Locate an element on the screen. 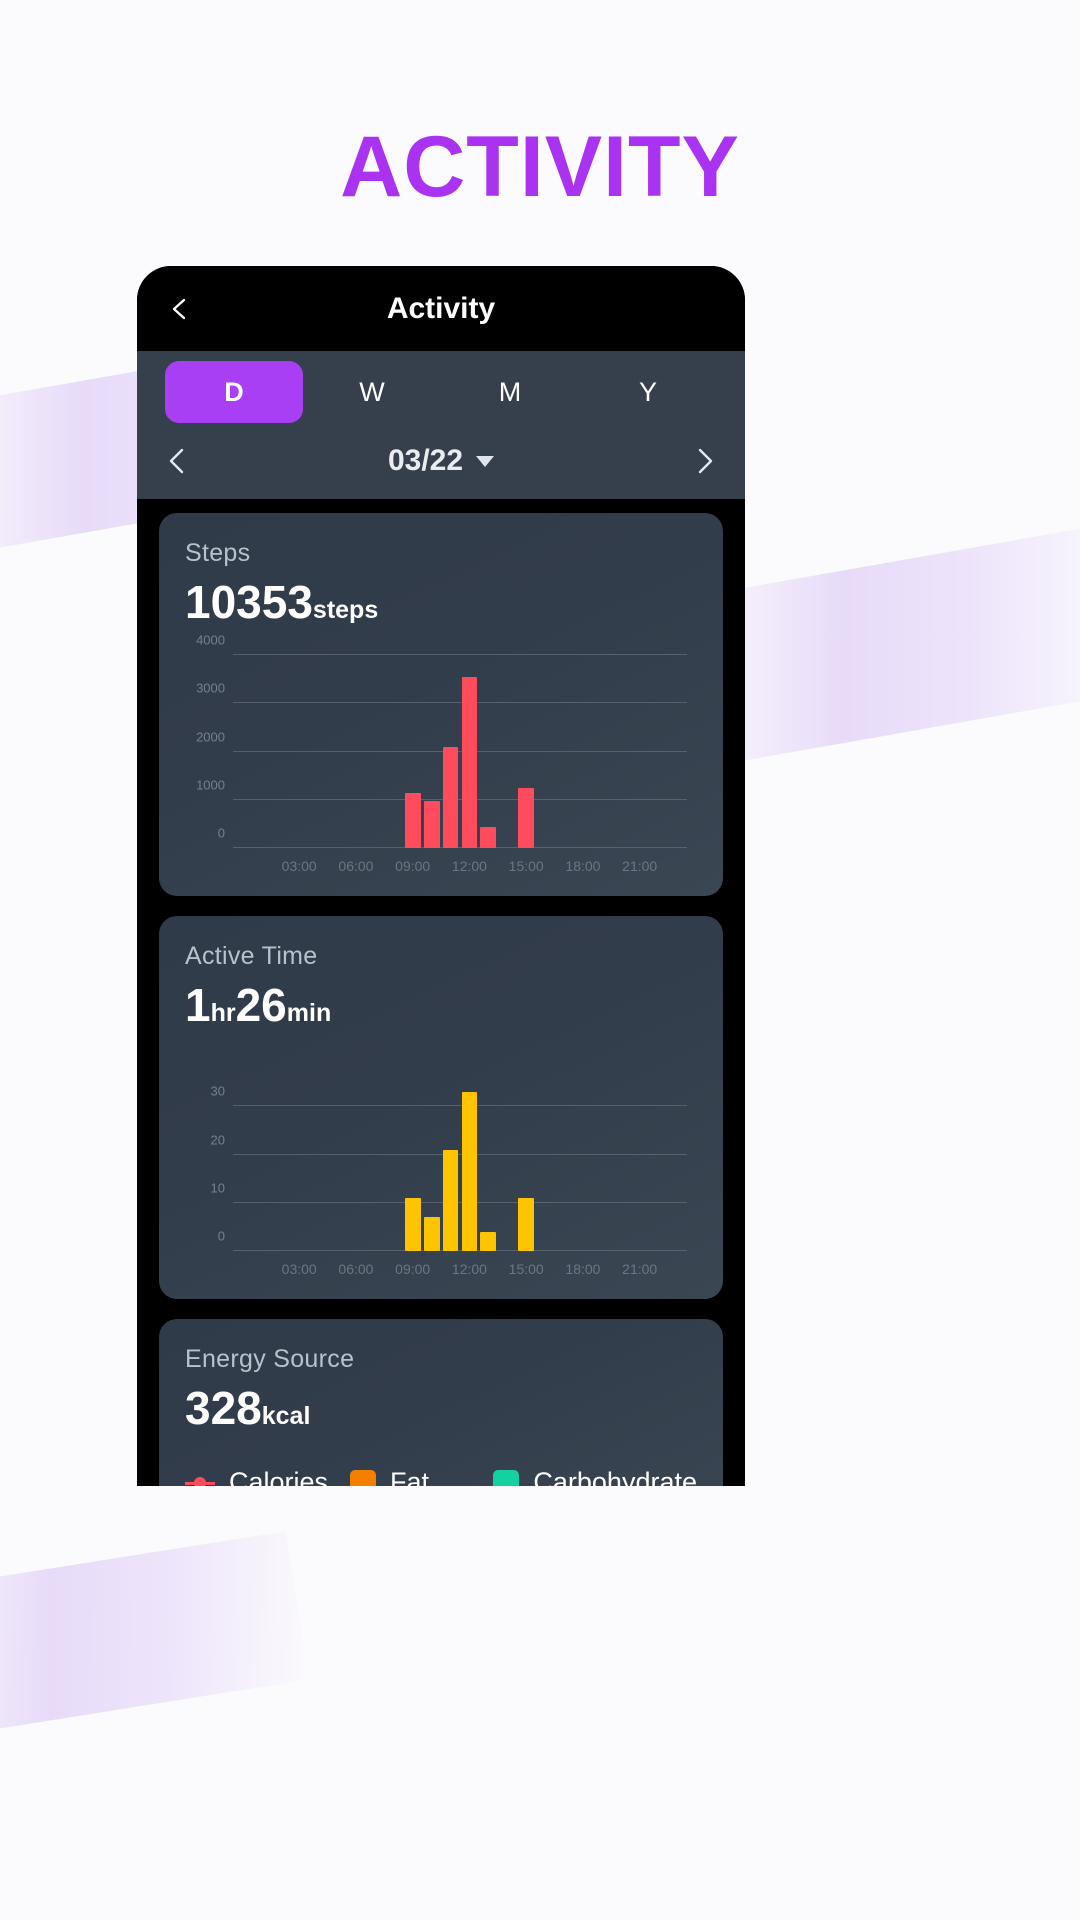  legend-item-calories: Calories is located at coordinates (267, 1476).